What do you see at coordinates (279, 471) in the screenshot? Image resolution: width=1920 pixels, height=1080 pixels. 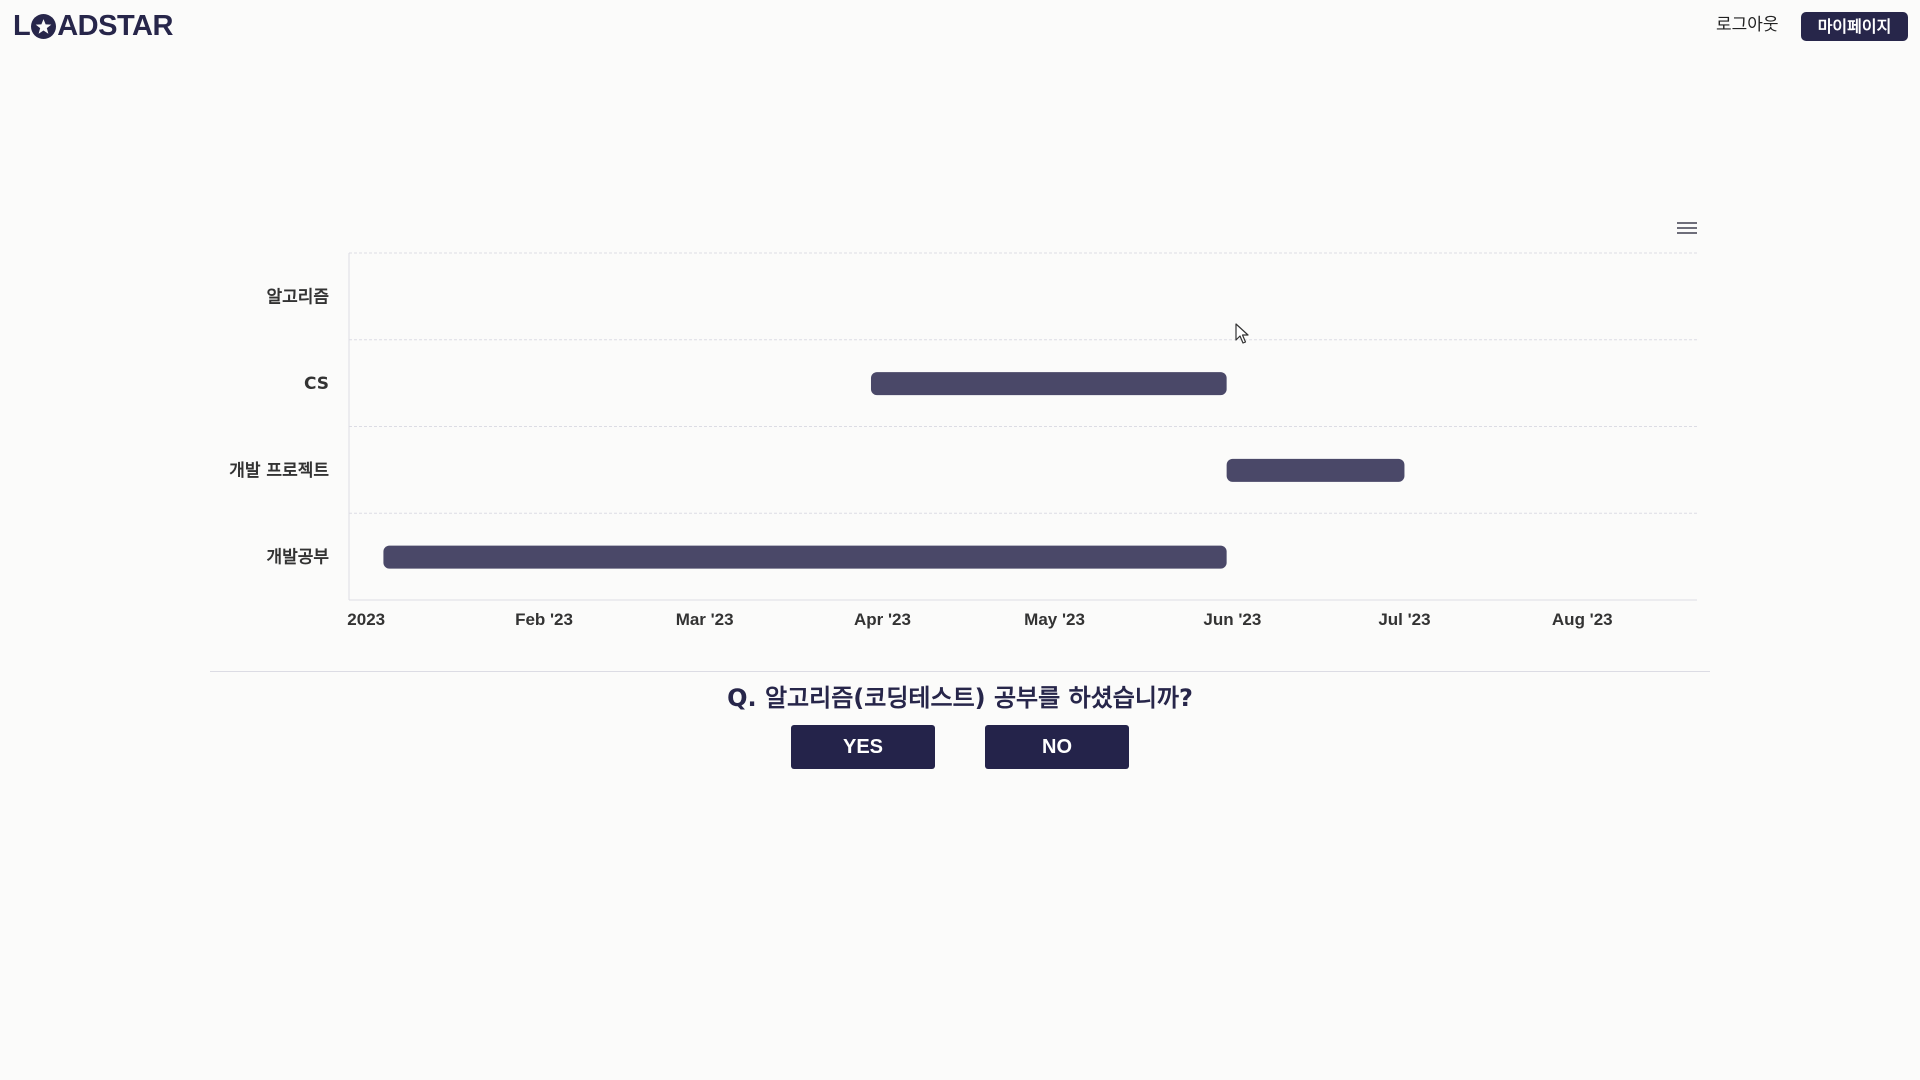 I see `y-tick-label: 개발 프로젝트` at bounding box center [279, 471].